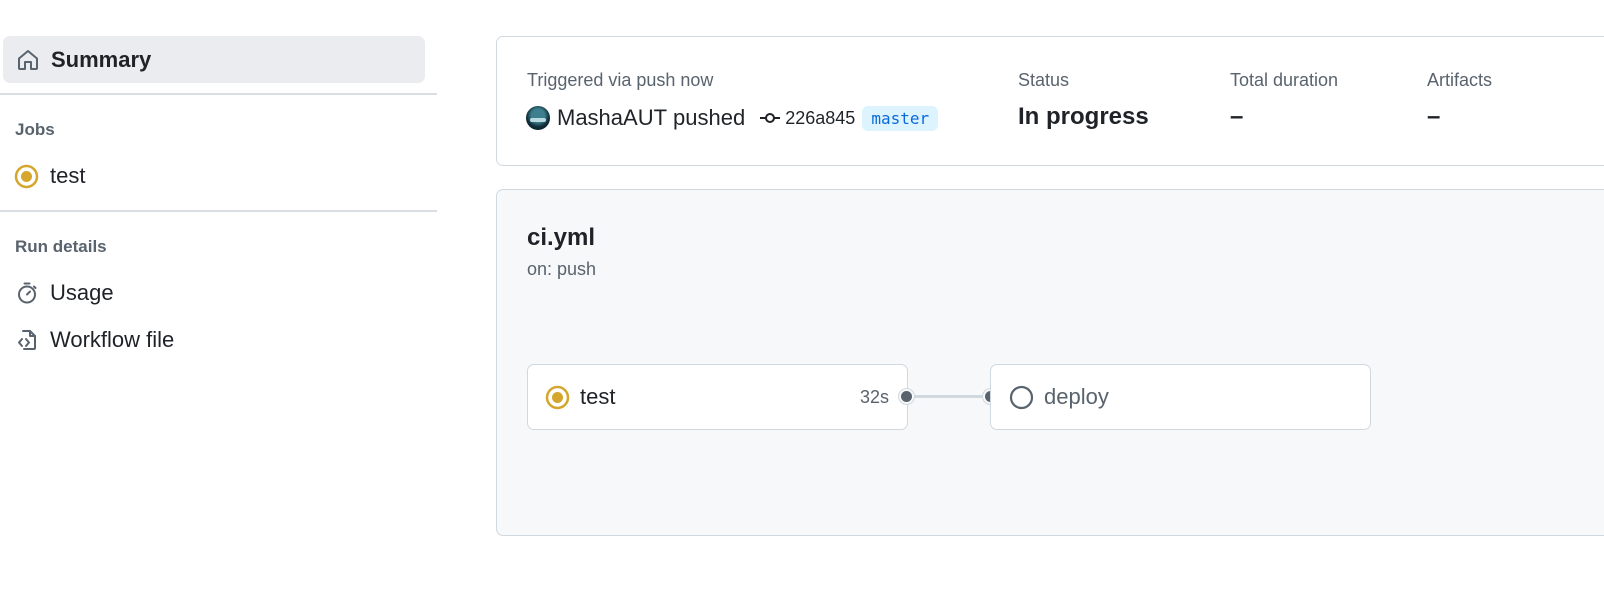 Image resolution: width=1604 pixels, height=607 pixels. I want to click on branch-badge: master, so click(900, 118).